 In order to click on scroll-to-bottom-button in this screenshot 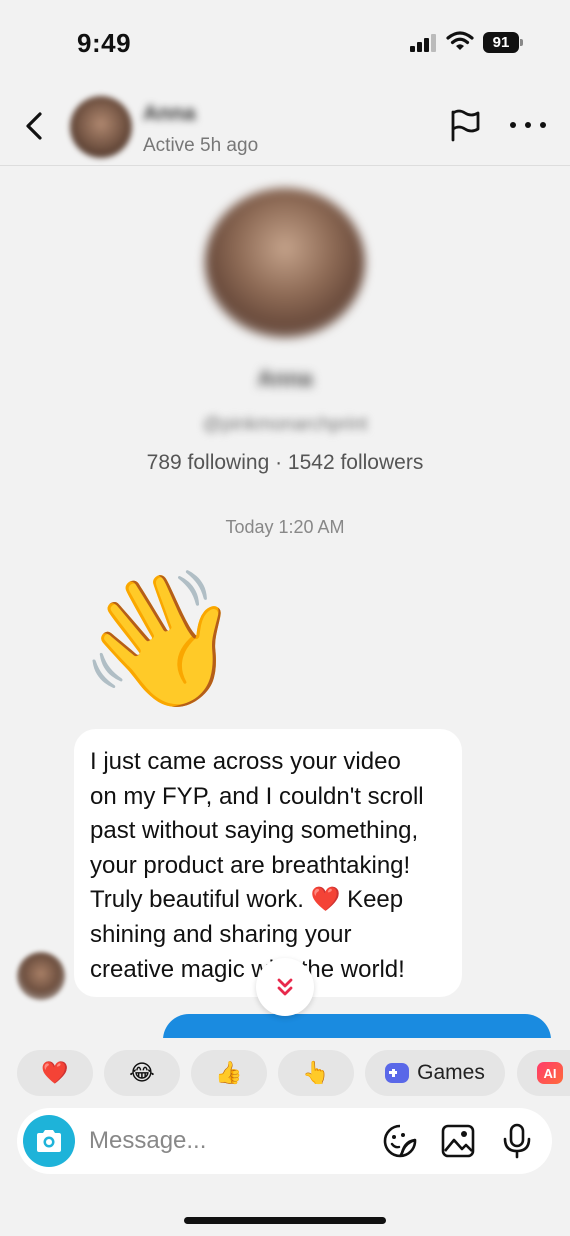, I will do `click(285, 987)`.